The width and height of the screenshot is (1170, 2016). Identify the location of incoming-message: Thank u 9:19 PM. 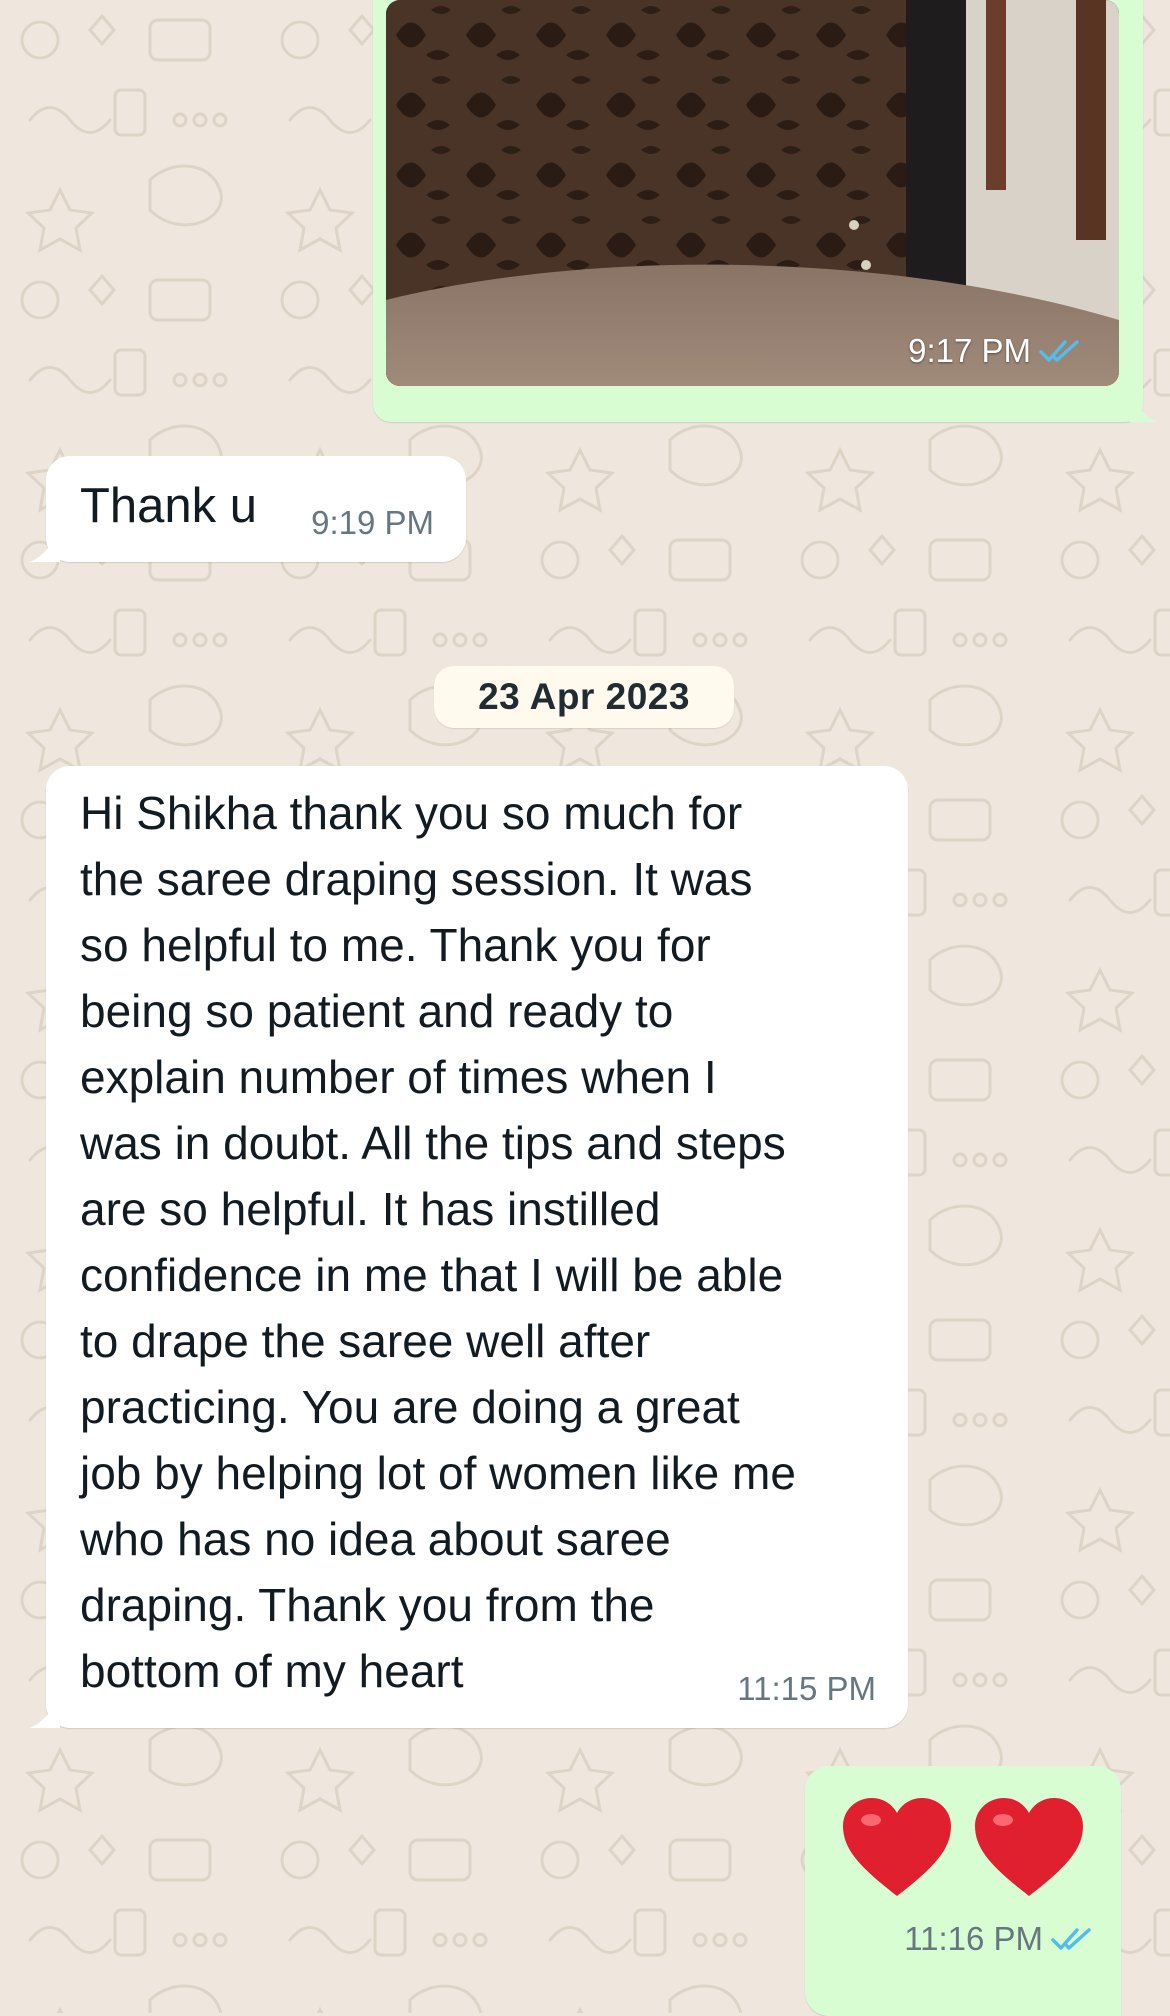
(248, 509).